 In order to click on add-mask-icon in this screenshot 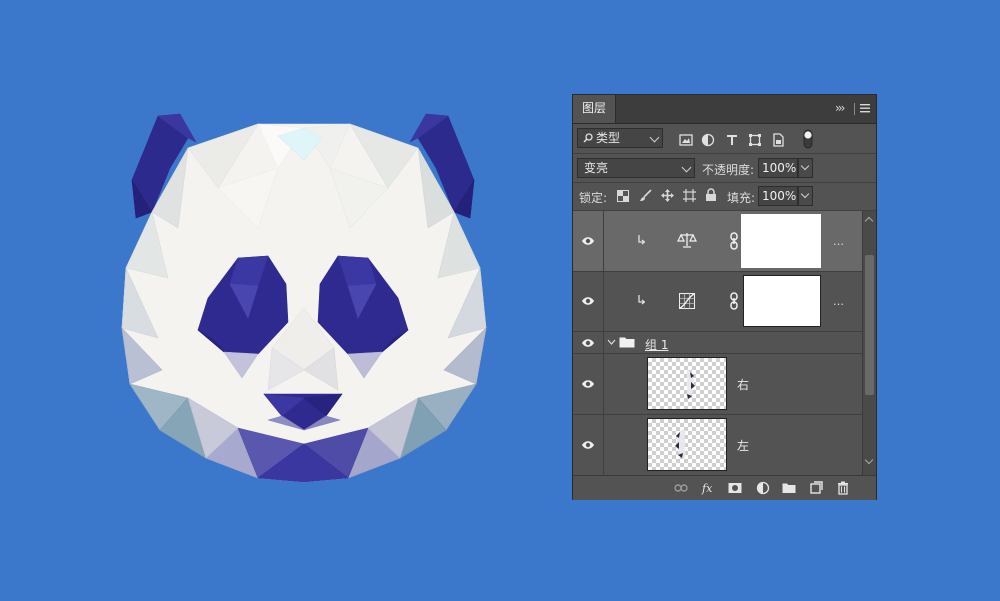, I will do `click(735, 488)`.